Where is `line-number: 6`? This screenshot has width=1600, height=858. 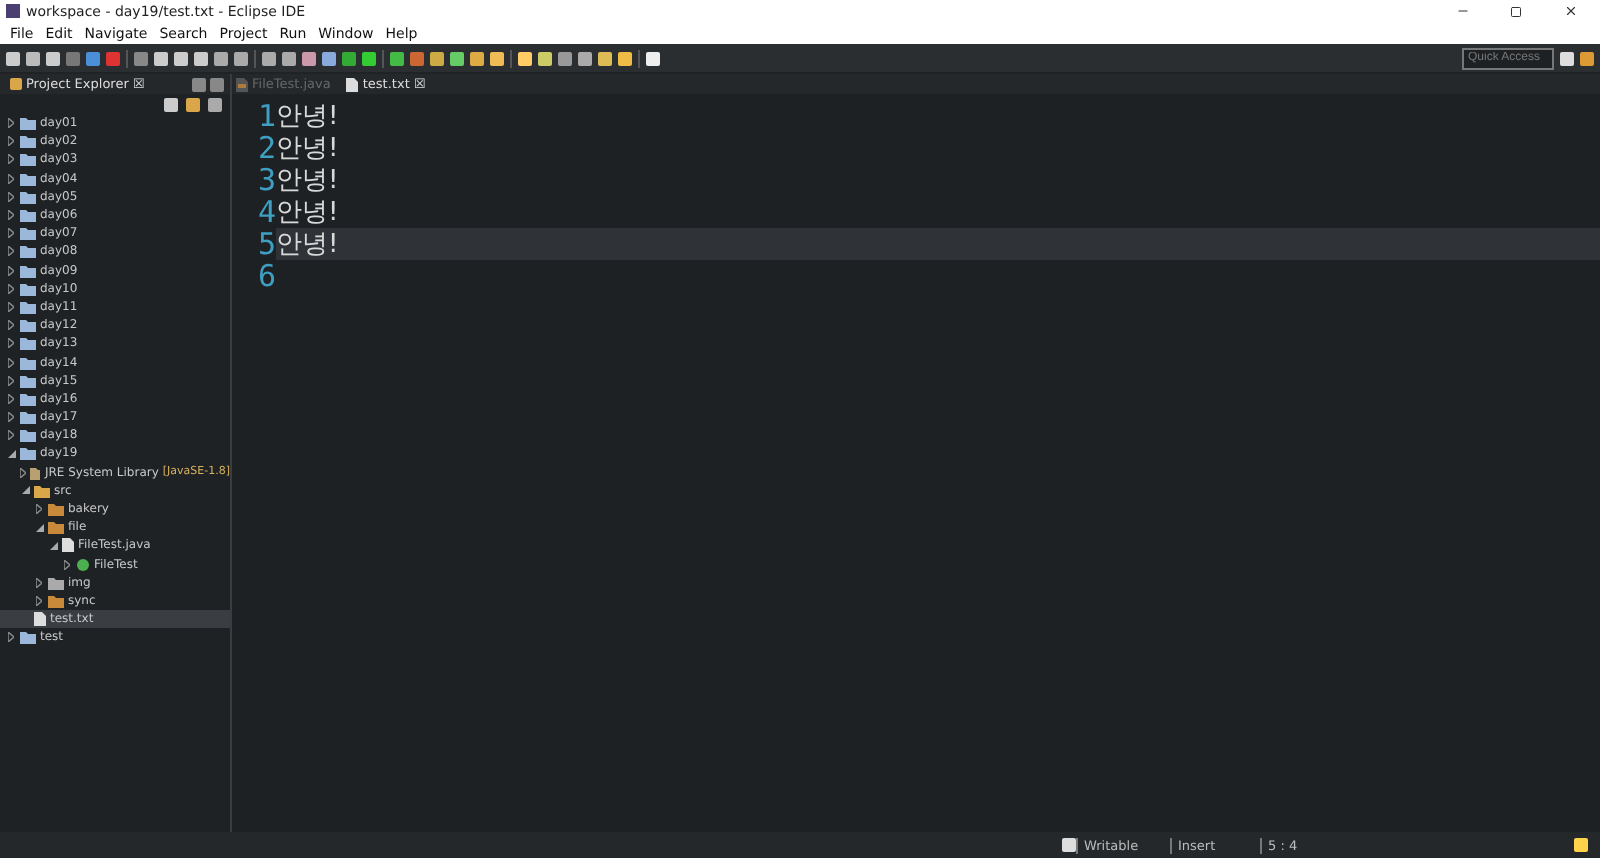 line-number: 6 is located at coordinates (265, 276).